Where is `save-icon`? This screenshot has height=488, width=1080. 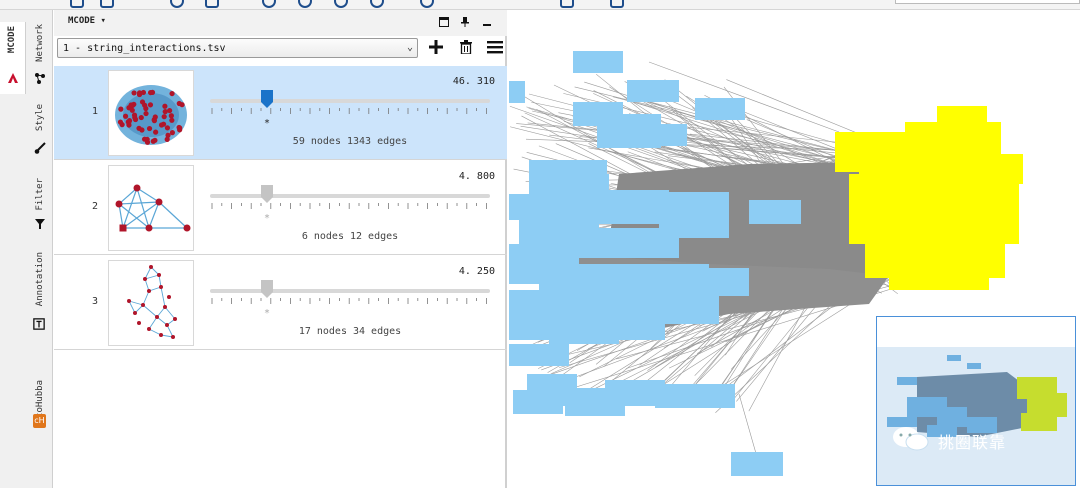 save-icon is located at coordinates (107, 4).